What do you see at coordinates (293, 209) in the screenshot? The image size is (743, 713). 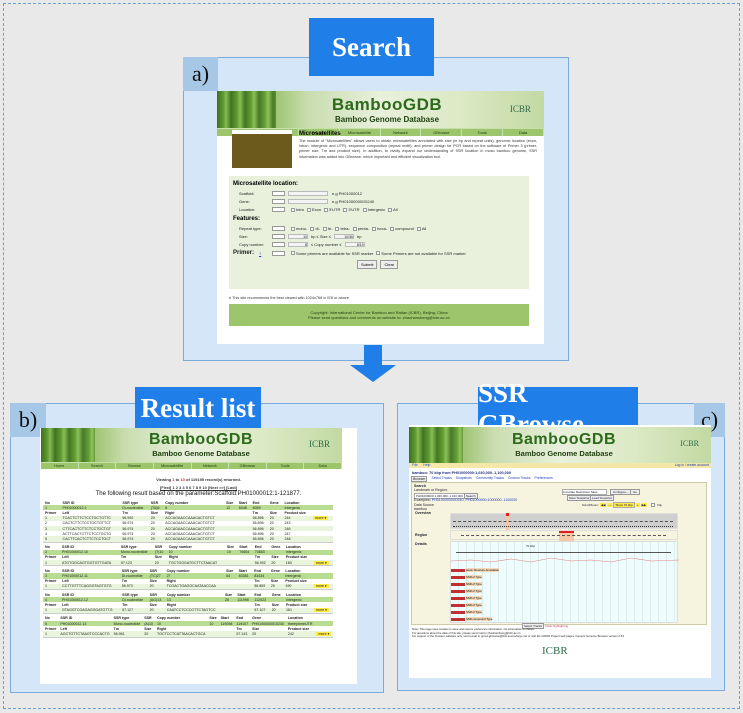 I see `checkbox-intro` at bounding box center [293, 209].